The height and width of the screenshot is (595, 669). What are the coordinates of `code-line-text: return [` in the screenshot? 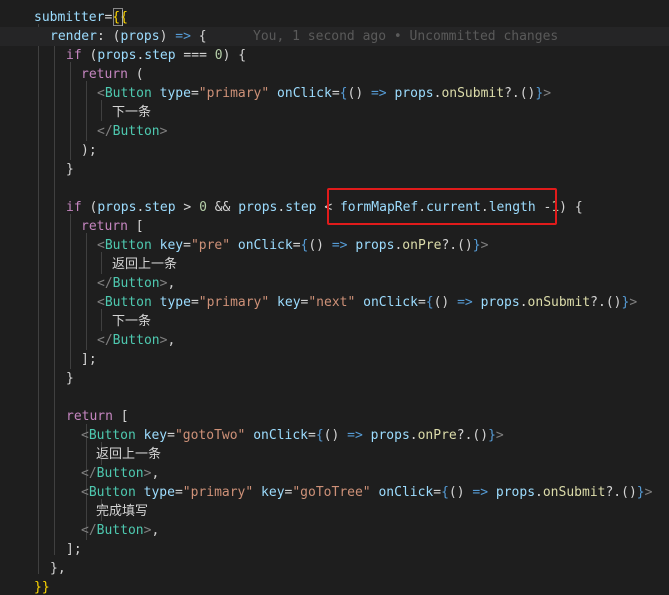 It's located at (97, 416).